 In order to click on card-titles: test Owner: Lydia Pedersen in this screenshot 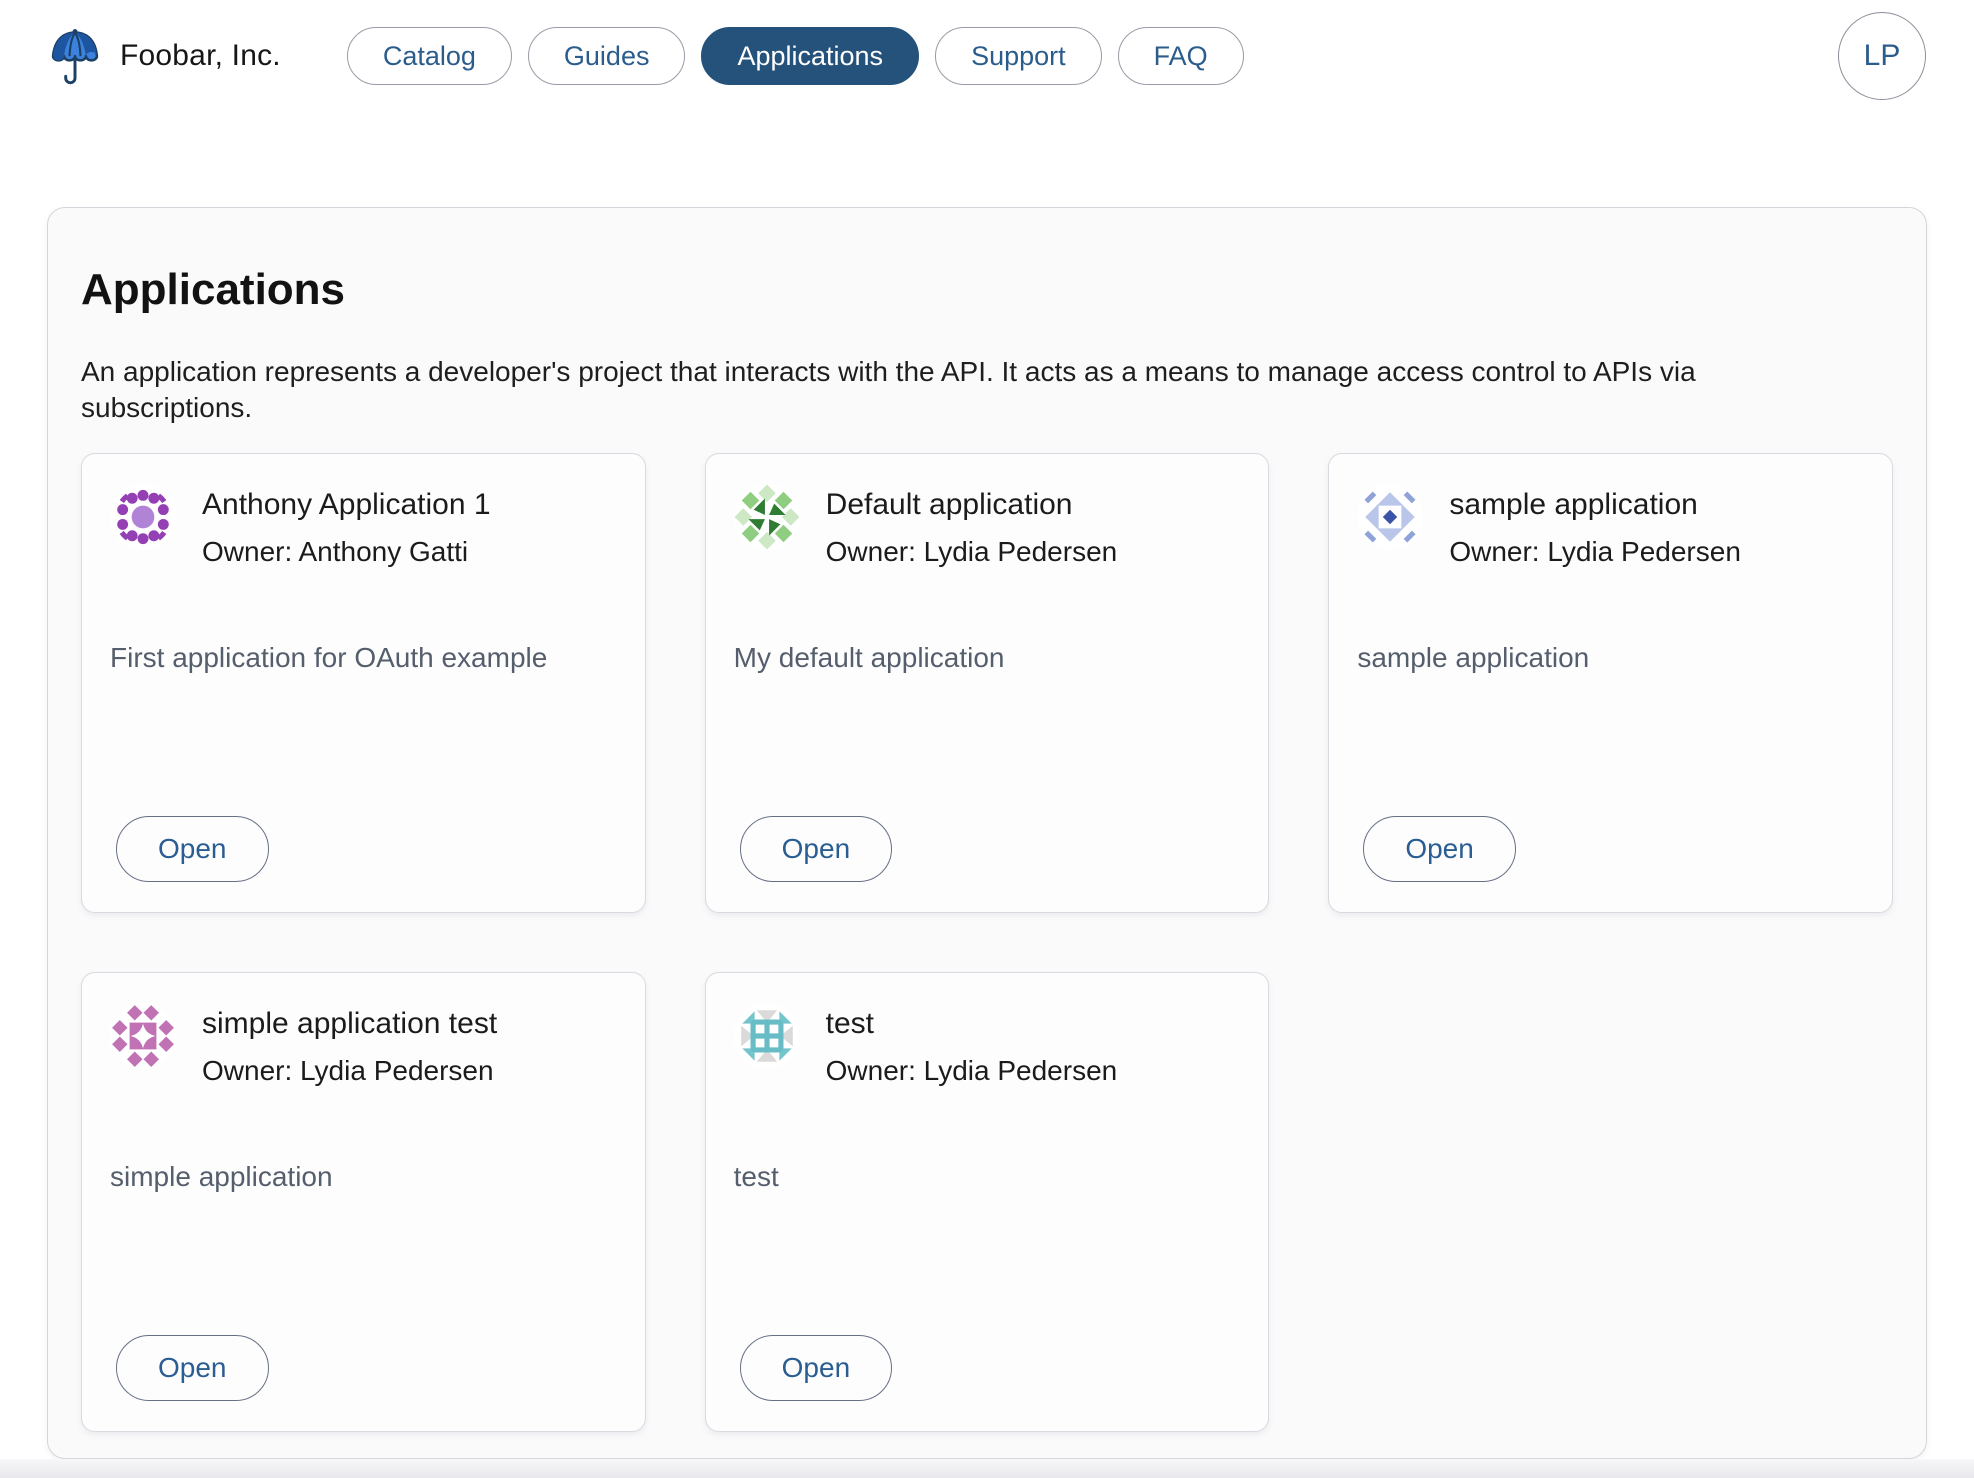, I will do `click(972, 1045)`.